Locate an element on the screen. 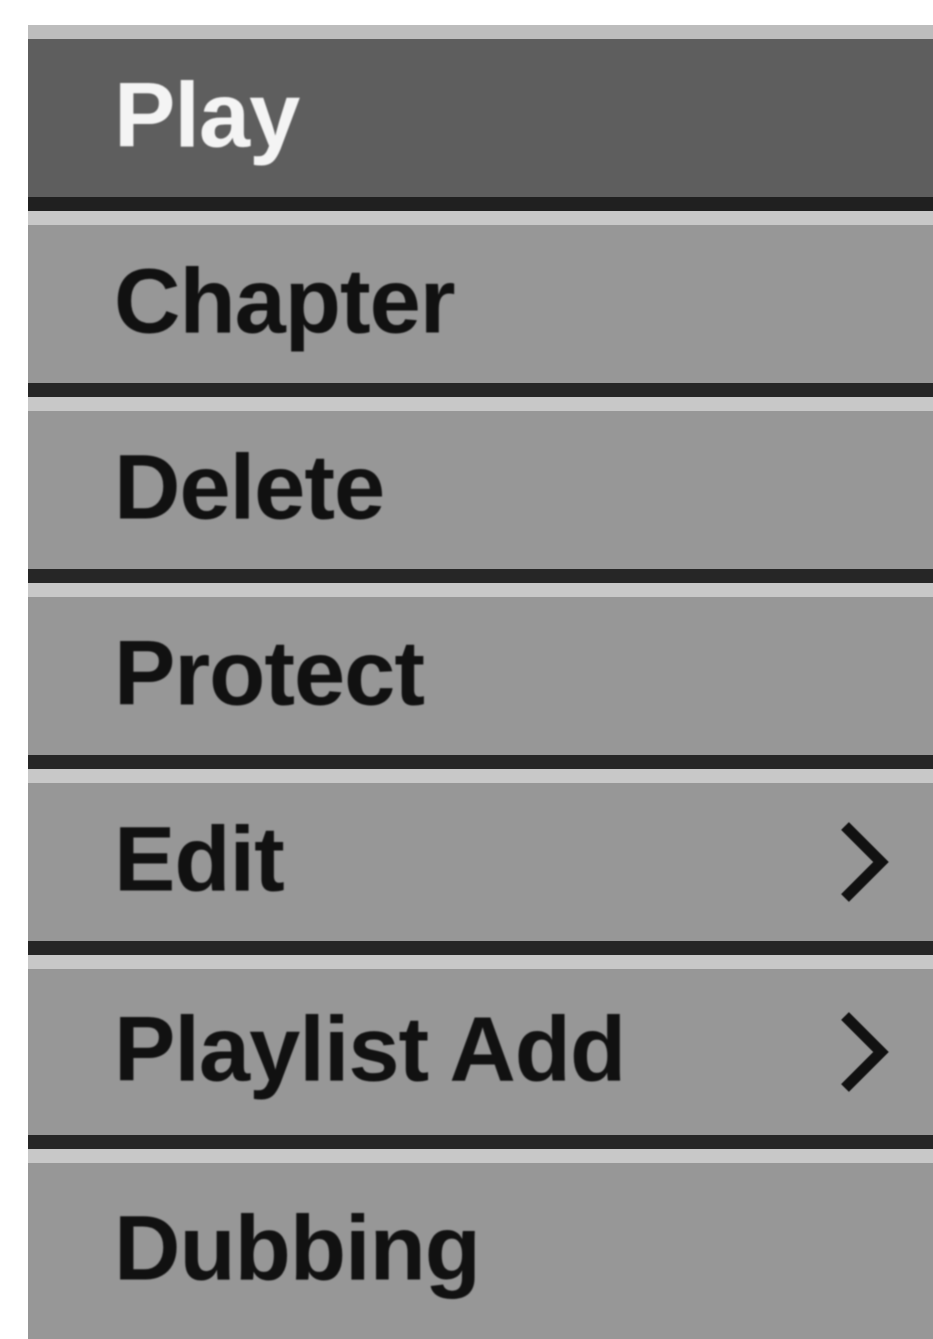 The width and height of the screenshot is (933, 1339). menu-item-label: Chapter is located at coordinates (285, 301).